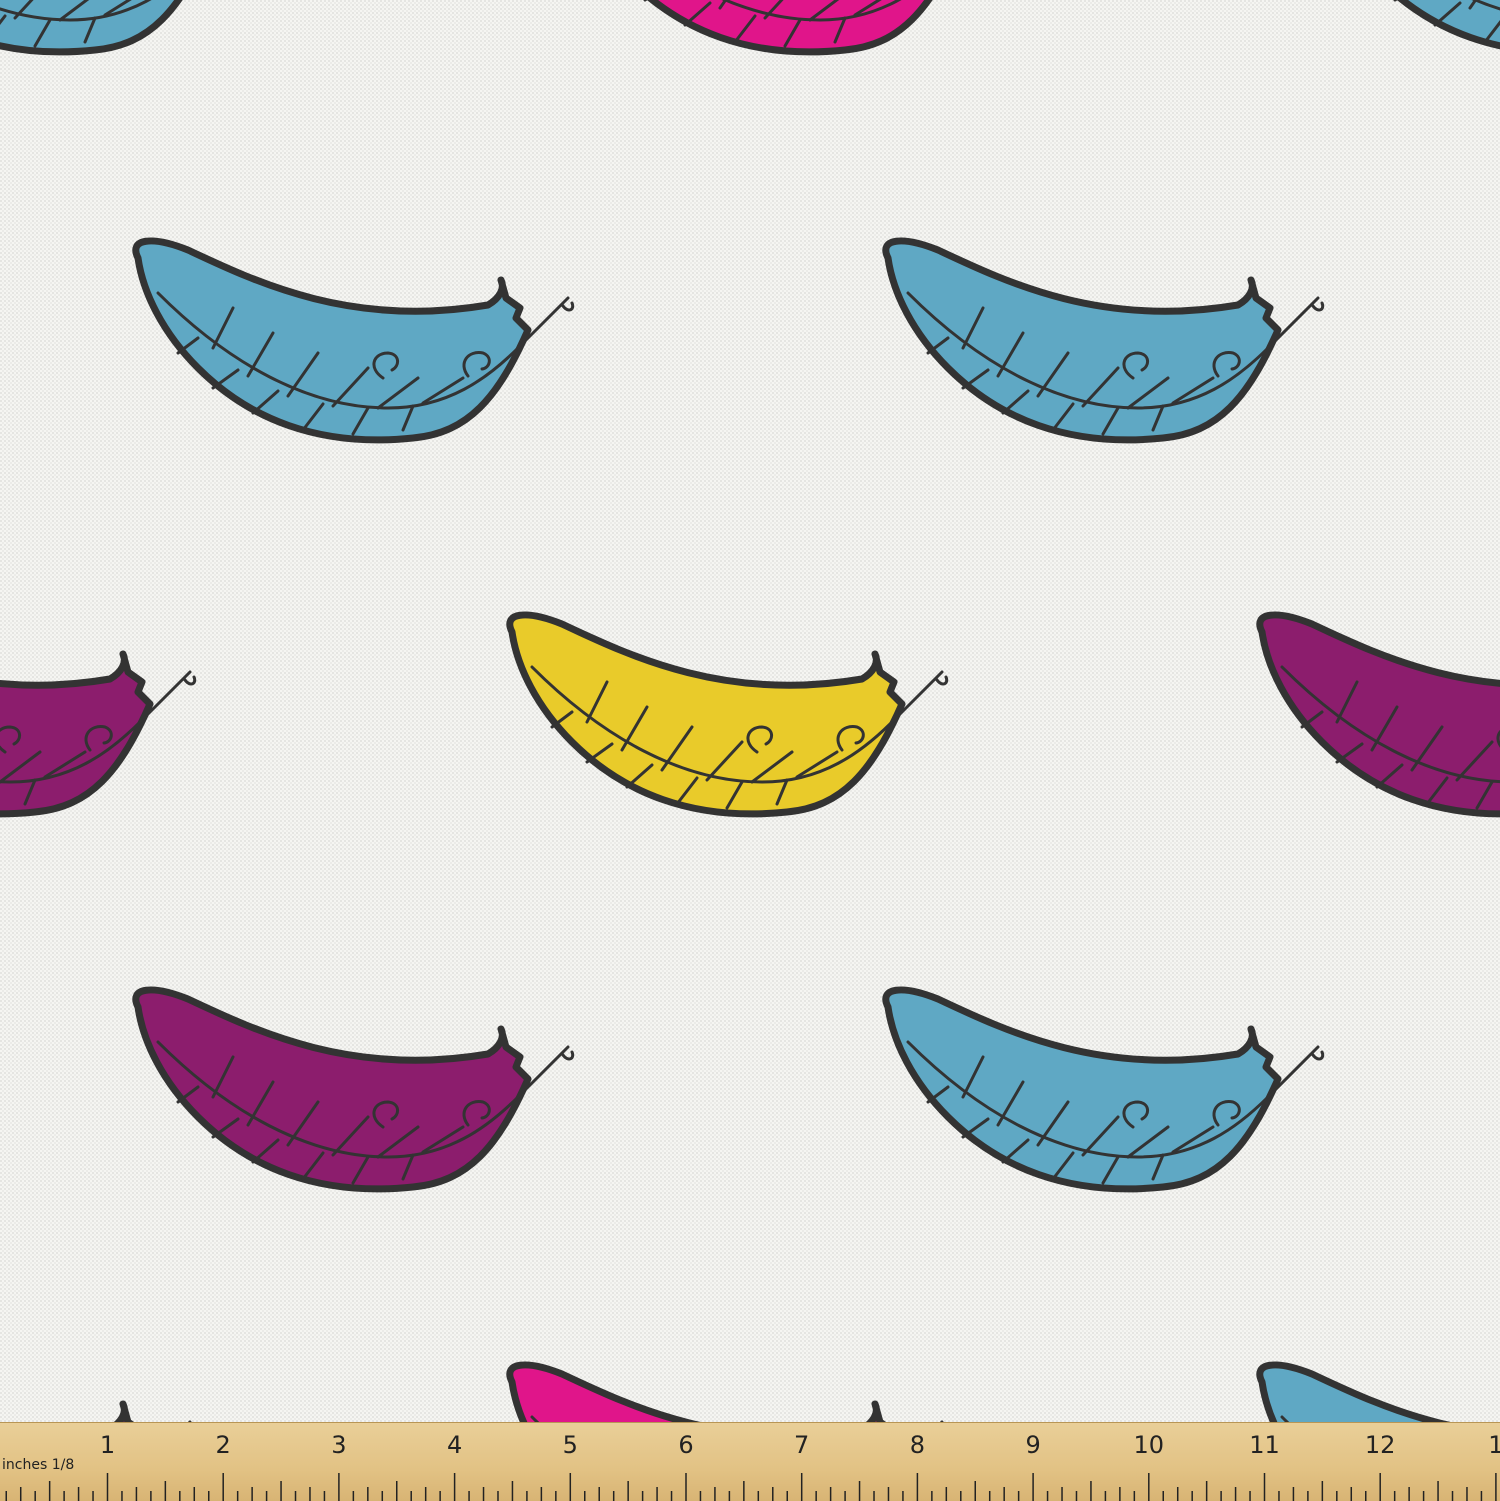 Image resolution: width=1500 pixels, height=1501 pixels. Describe the element at coordinates (38, 1465) in the screenshot. I see `ruler-unit-label: inches 1/8` at that location.